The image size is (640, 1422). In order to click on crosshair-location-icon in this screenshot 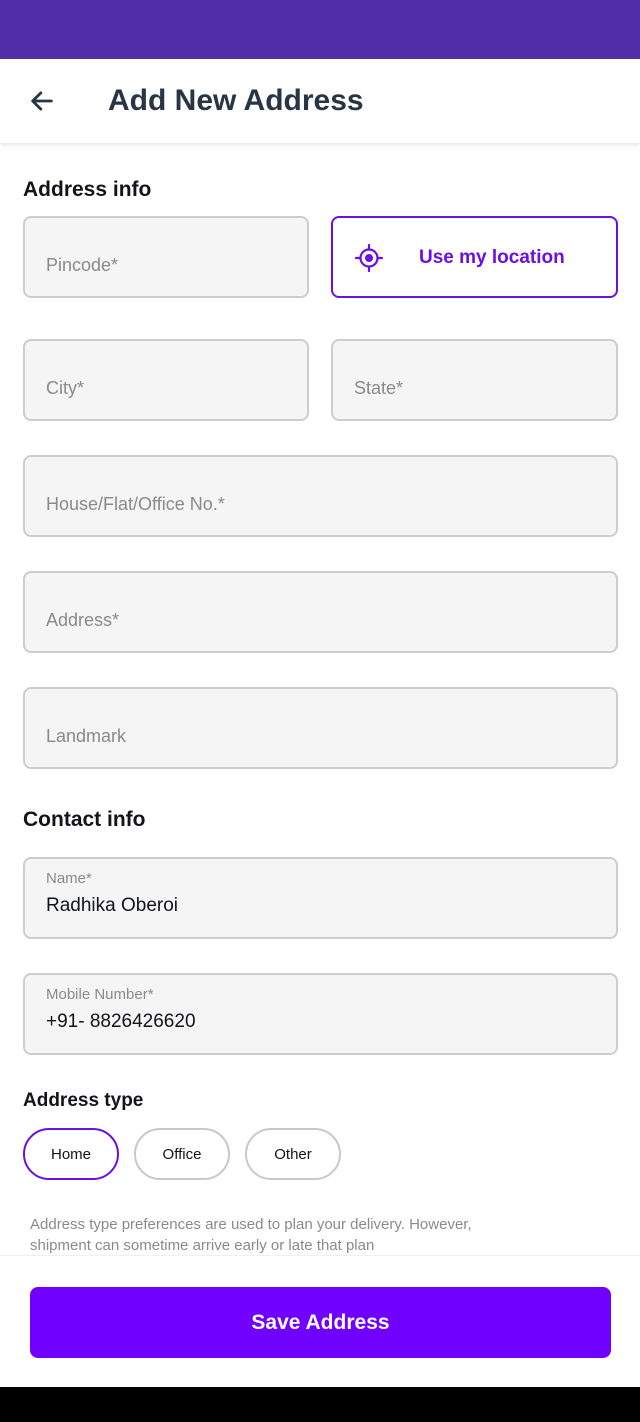, I will do `click(369, 258)`.